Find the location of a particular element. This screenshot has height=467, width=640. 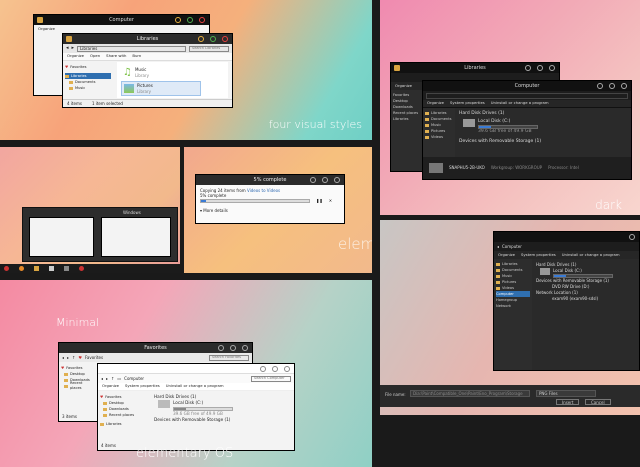

nav-item: Recent places is located at coordinates (407, 113).